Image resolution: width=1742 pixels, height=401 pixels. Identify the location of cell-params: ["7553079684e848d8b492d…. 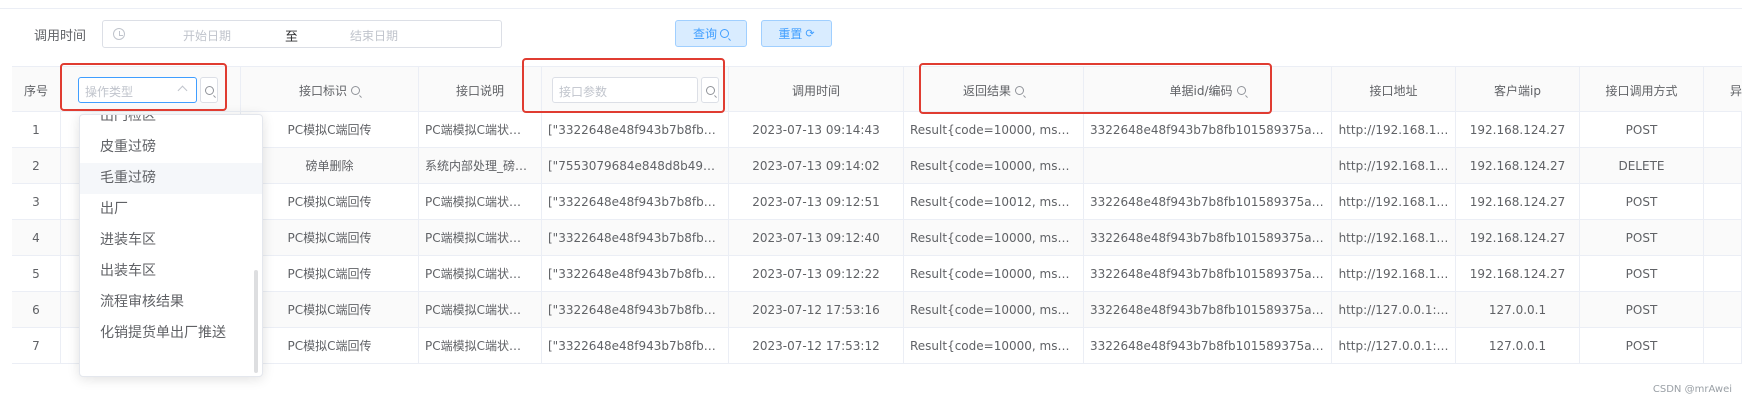
(635, 166).